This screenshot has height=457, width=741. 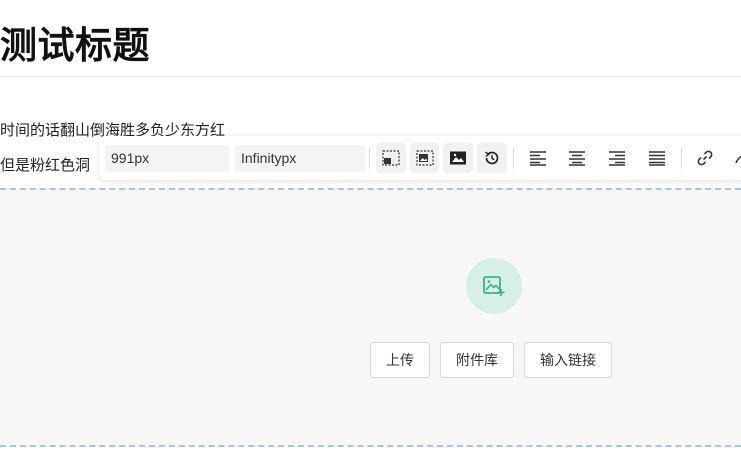 I want to click on image-inline-small-icon, so click(x=391, y=158).